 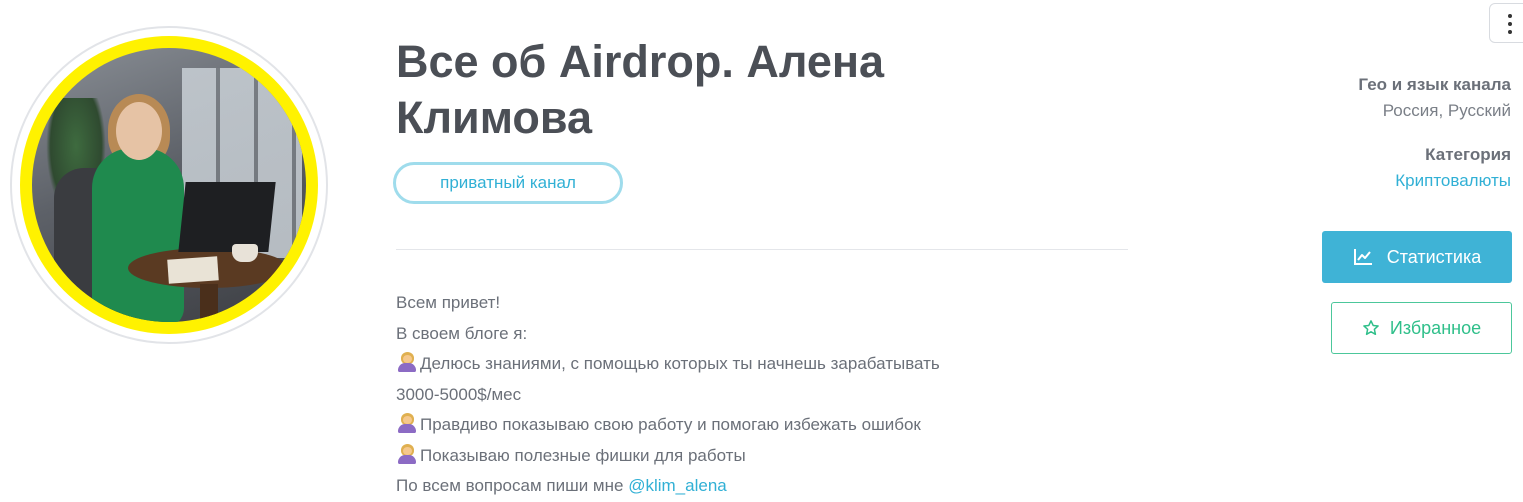 What do you see at coordinates (448, 302) in the screenshot?
I see `desc-line: Всем привет!` at bounding box center [448, 302].